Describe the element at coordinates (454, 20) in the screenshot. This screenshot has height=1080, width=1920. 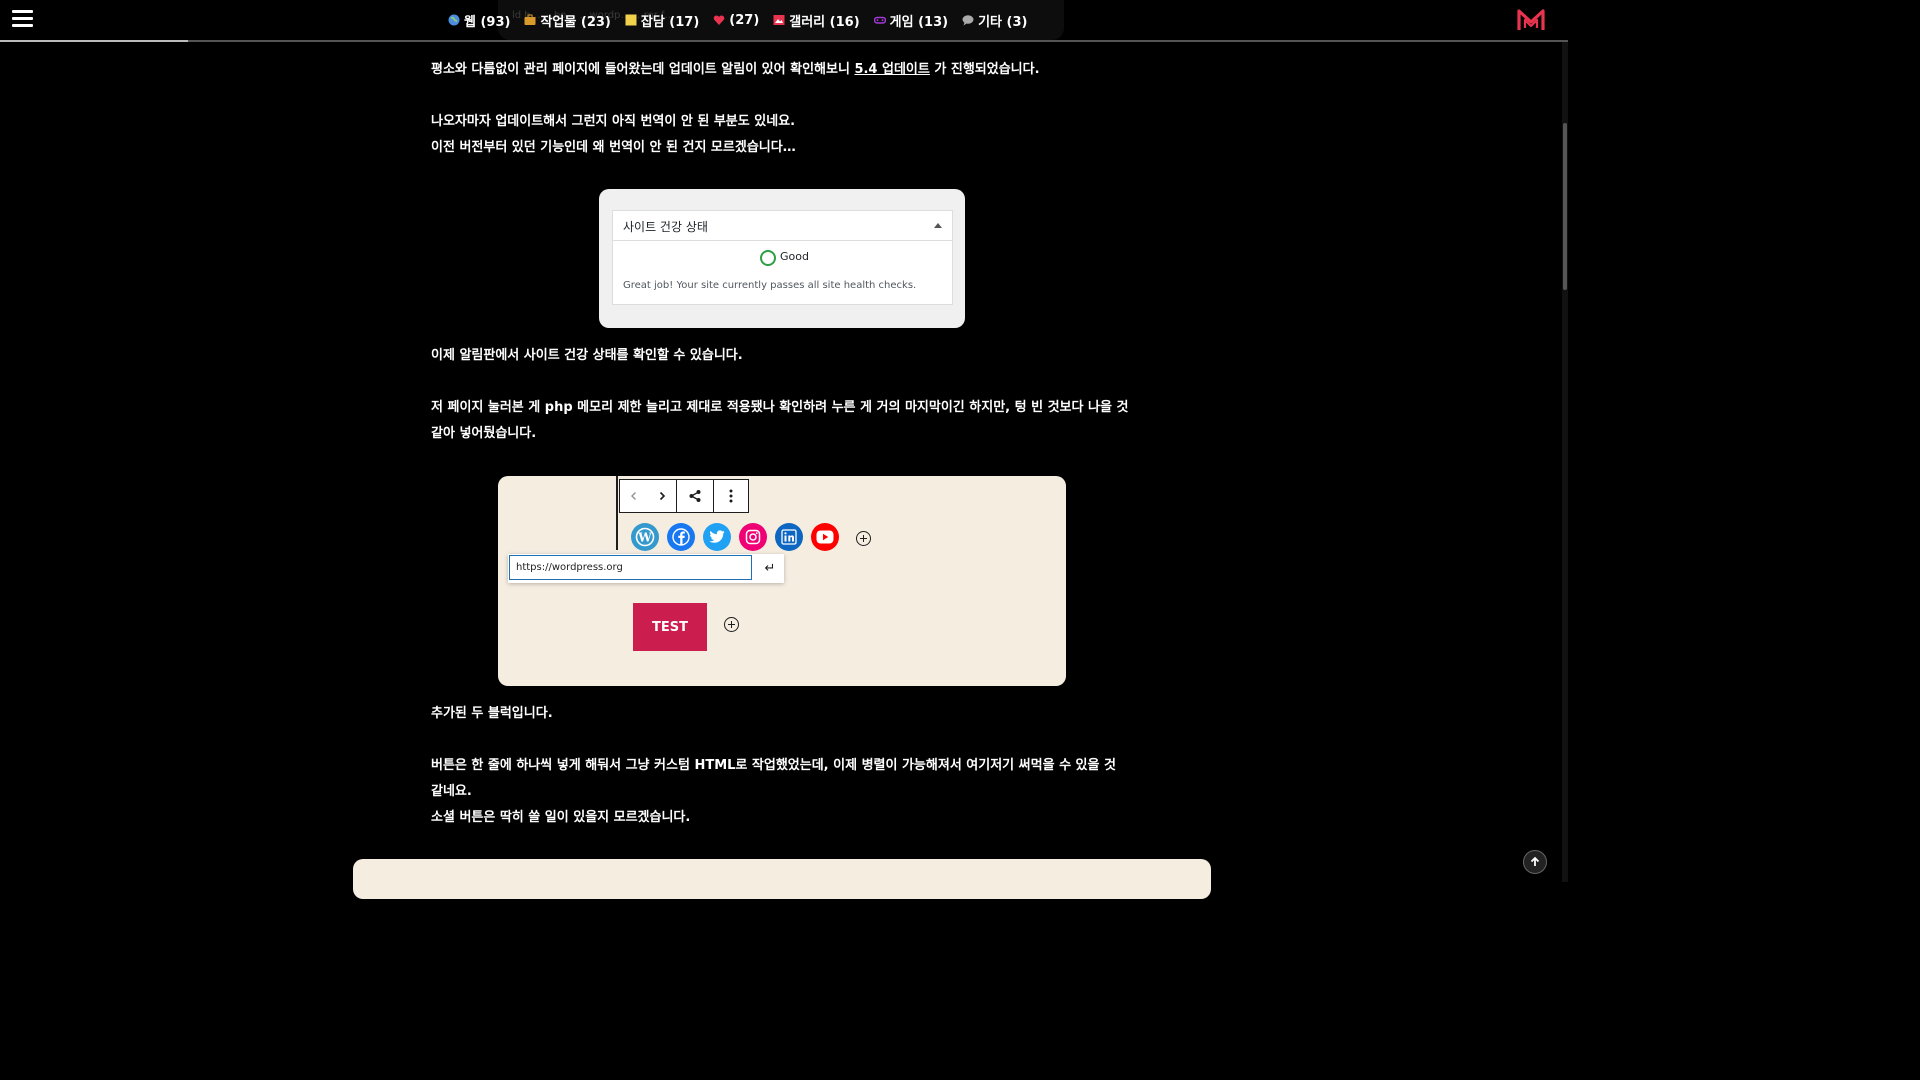
I see `globe-icon` at that location.